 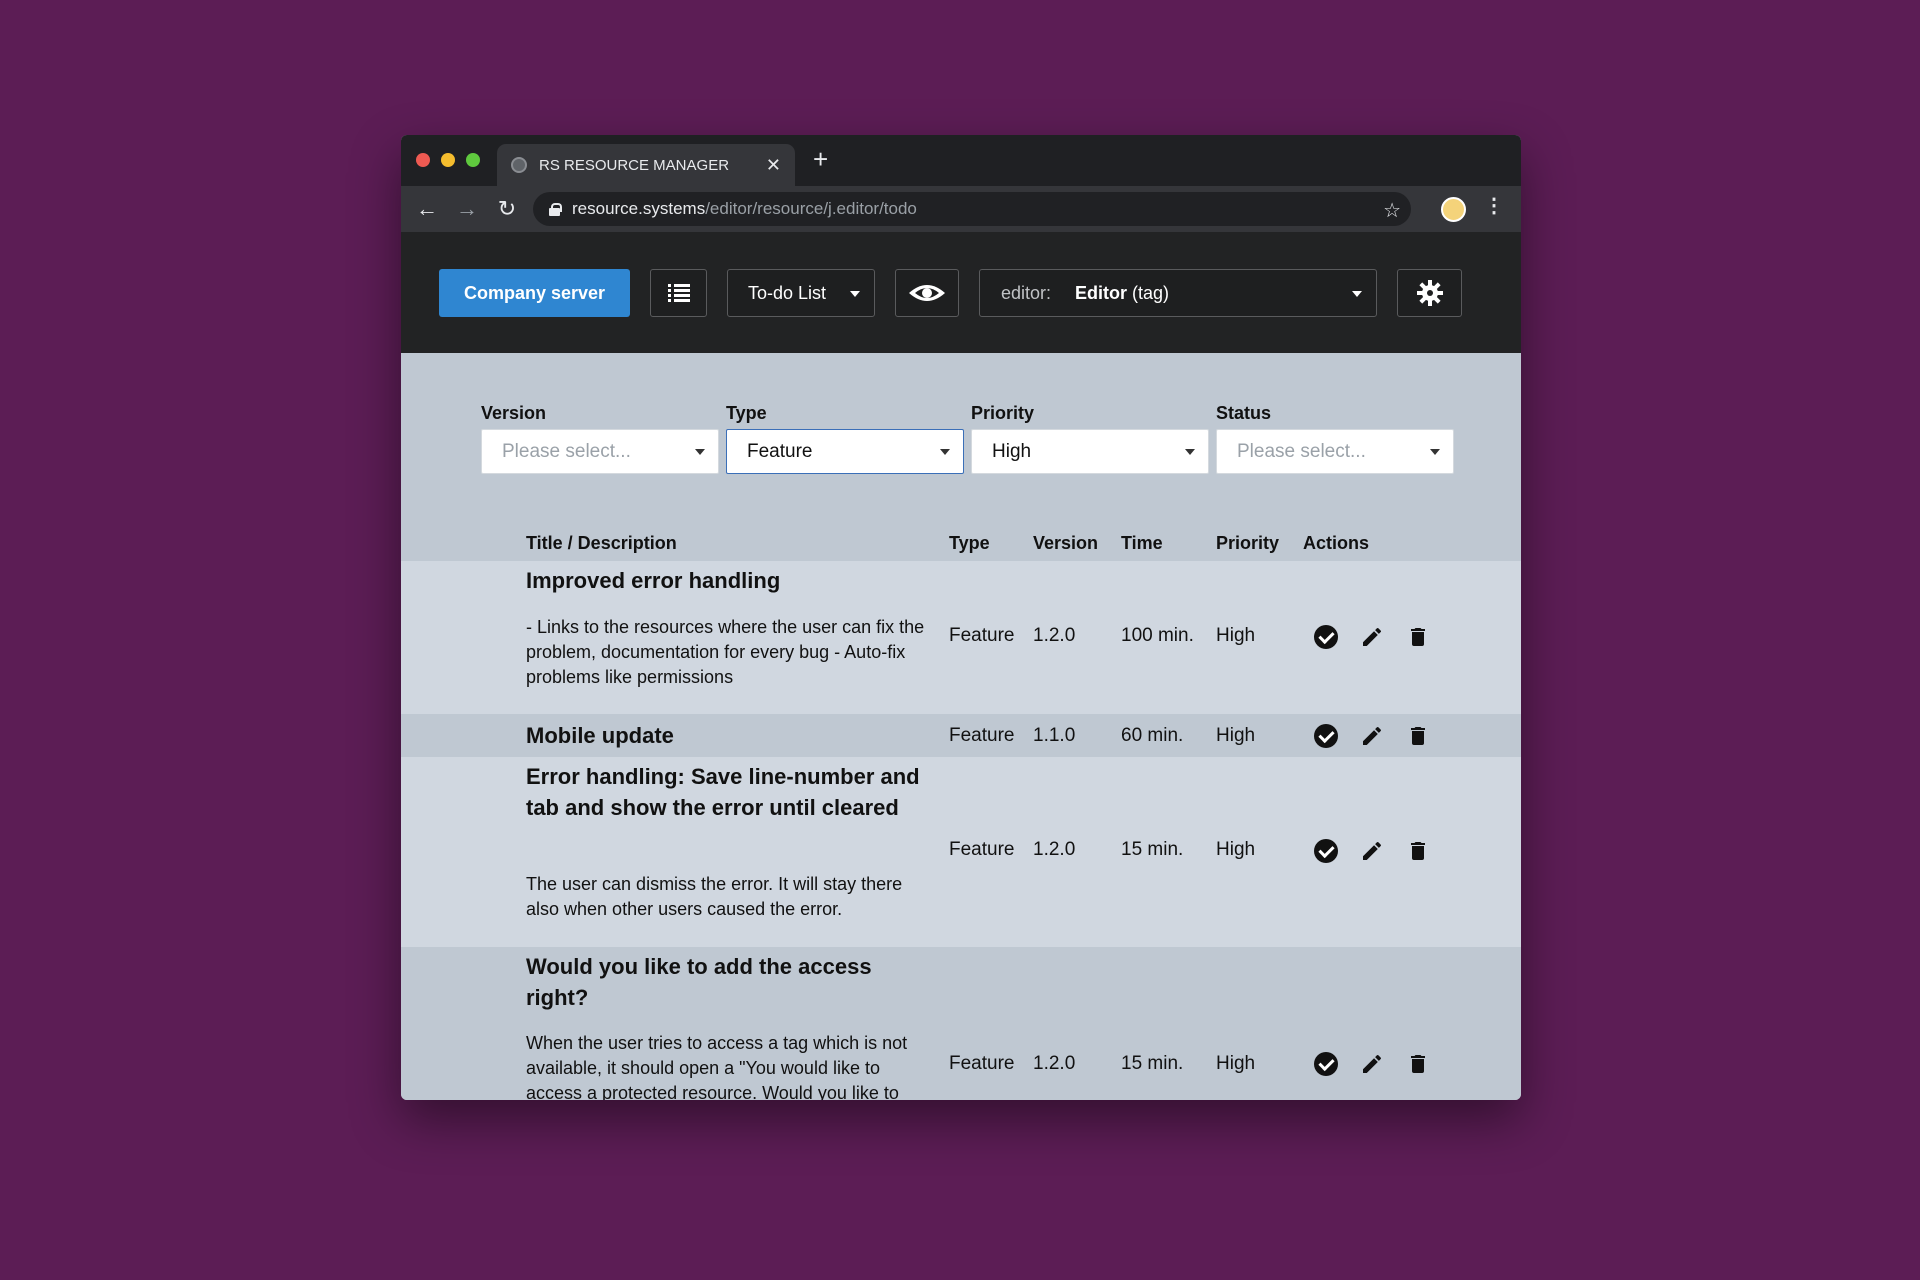 I want to click on view-select-value: To-do List, so click(x=787, y=292).